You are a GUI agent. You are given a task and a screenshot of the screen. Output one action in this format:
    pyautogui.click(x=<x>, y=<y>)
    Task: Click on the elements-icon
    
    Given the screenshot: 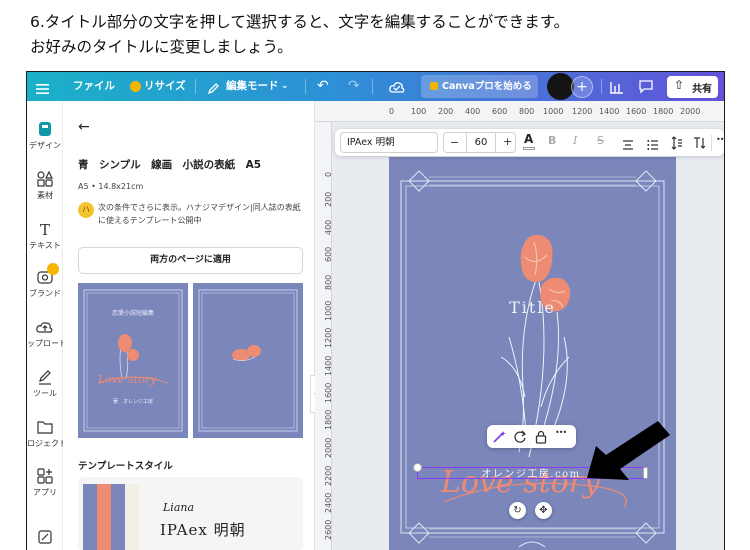 What is the action you would take?
    pyautogui.click(x=45, y=178)
    